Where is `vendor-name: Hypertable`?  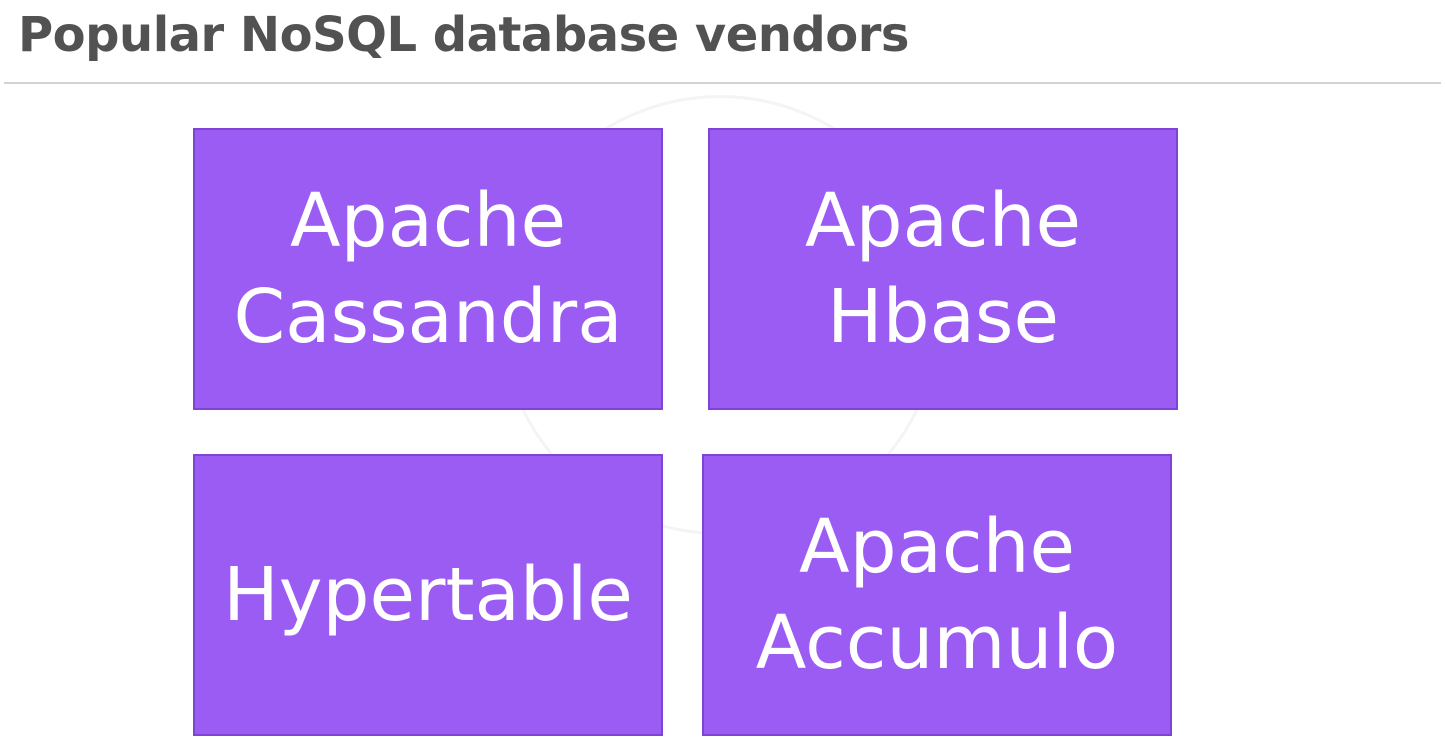
vendor-name: Hypertable is located at coordinates (428, 595).